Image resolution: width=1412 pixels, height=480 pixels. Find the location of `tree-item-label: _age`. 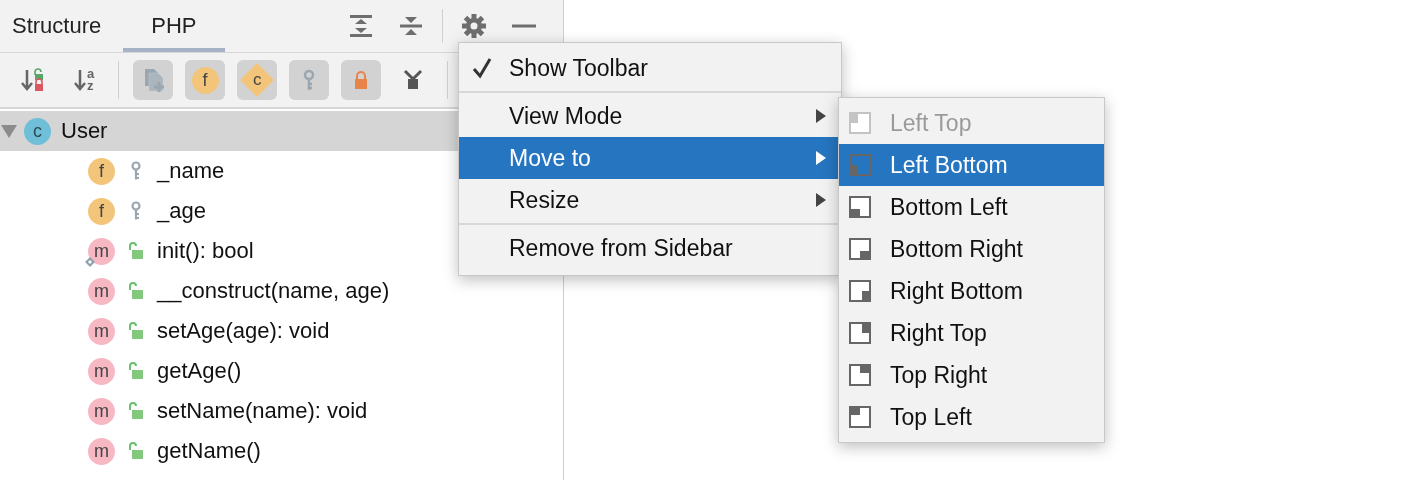

tree-item-label: _age is located at coordinates (181, 211).